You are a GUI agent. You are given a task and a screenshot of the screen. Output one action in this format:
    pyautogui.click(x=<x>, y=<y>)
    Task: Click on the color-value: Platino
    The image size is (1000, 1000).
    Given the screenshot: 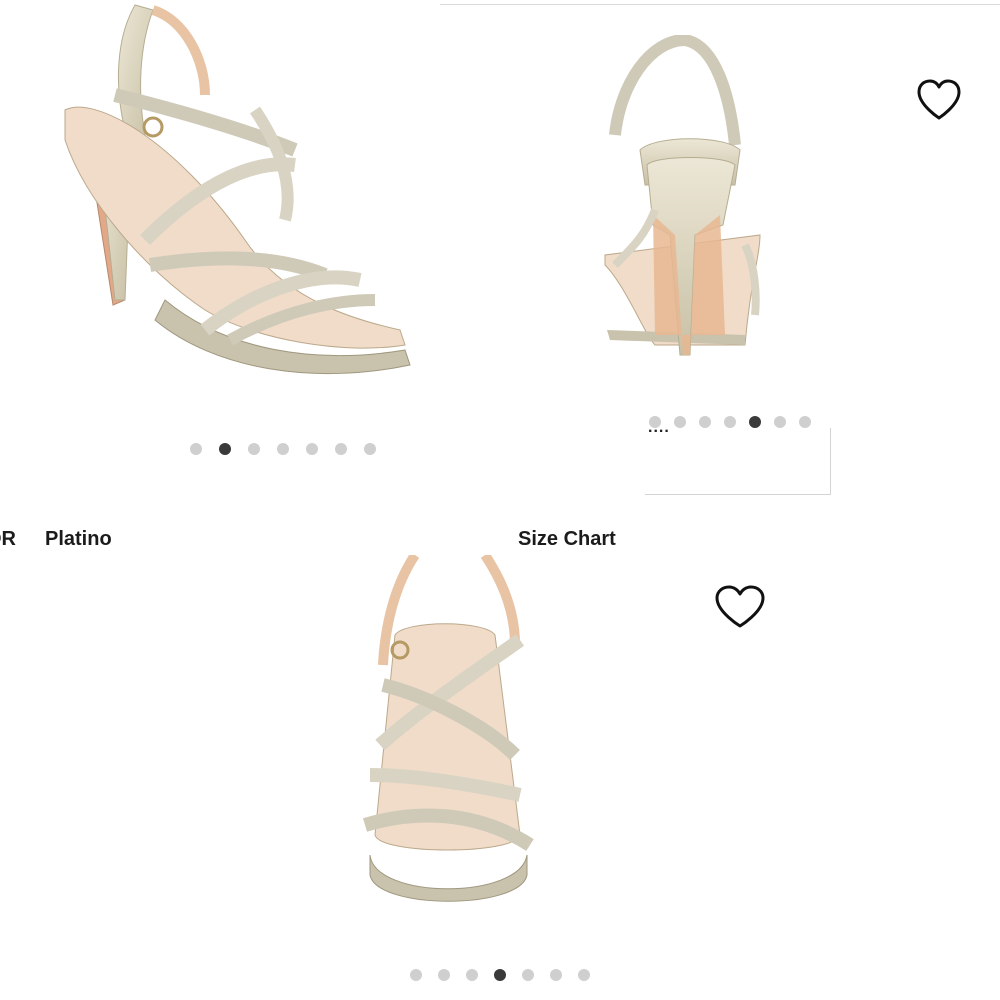 What is the action you would take?
    pyautogui.click(x=78, y=539)
    